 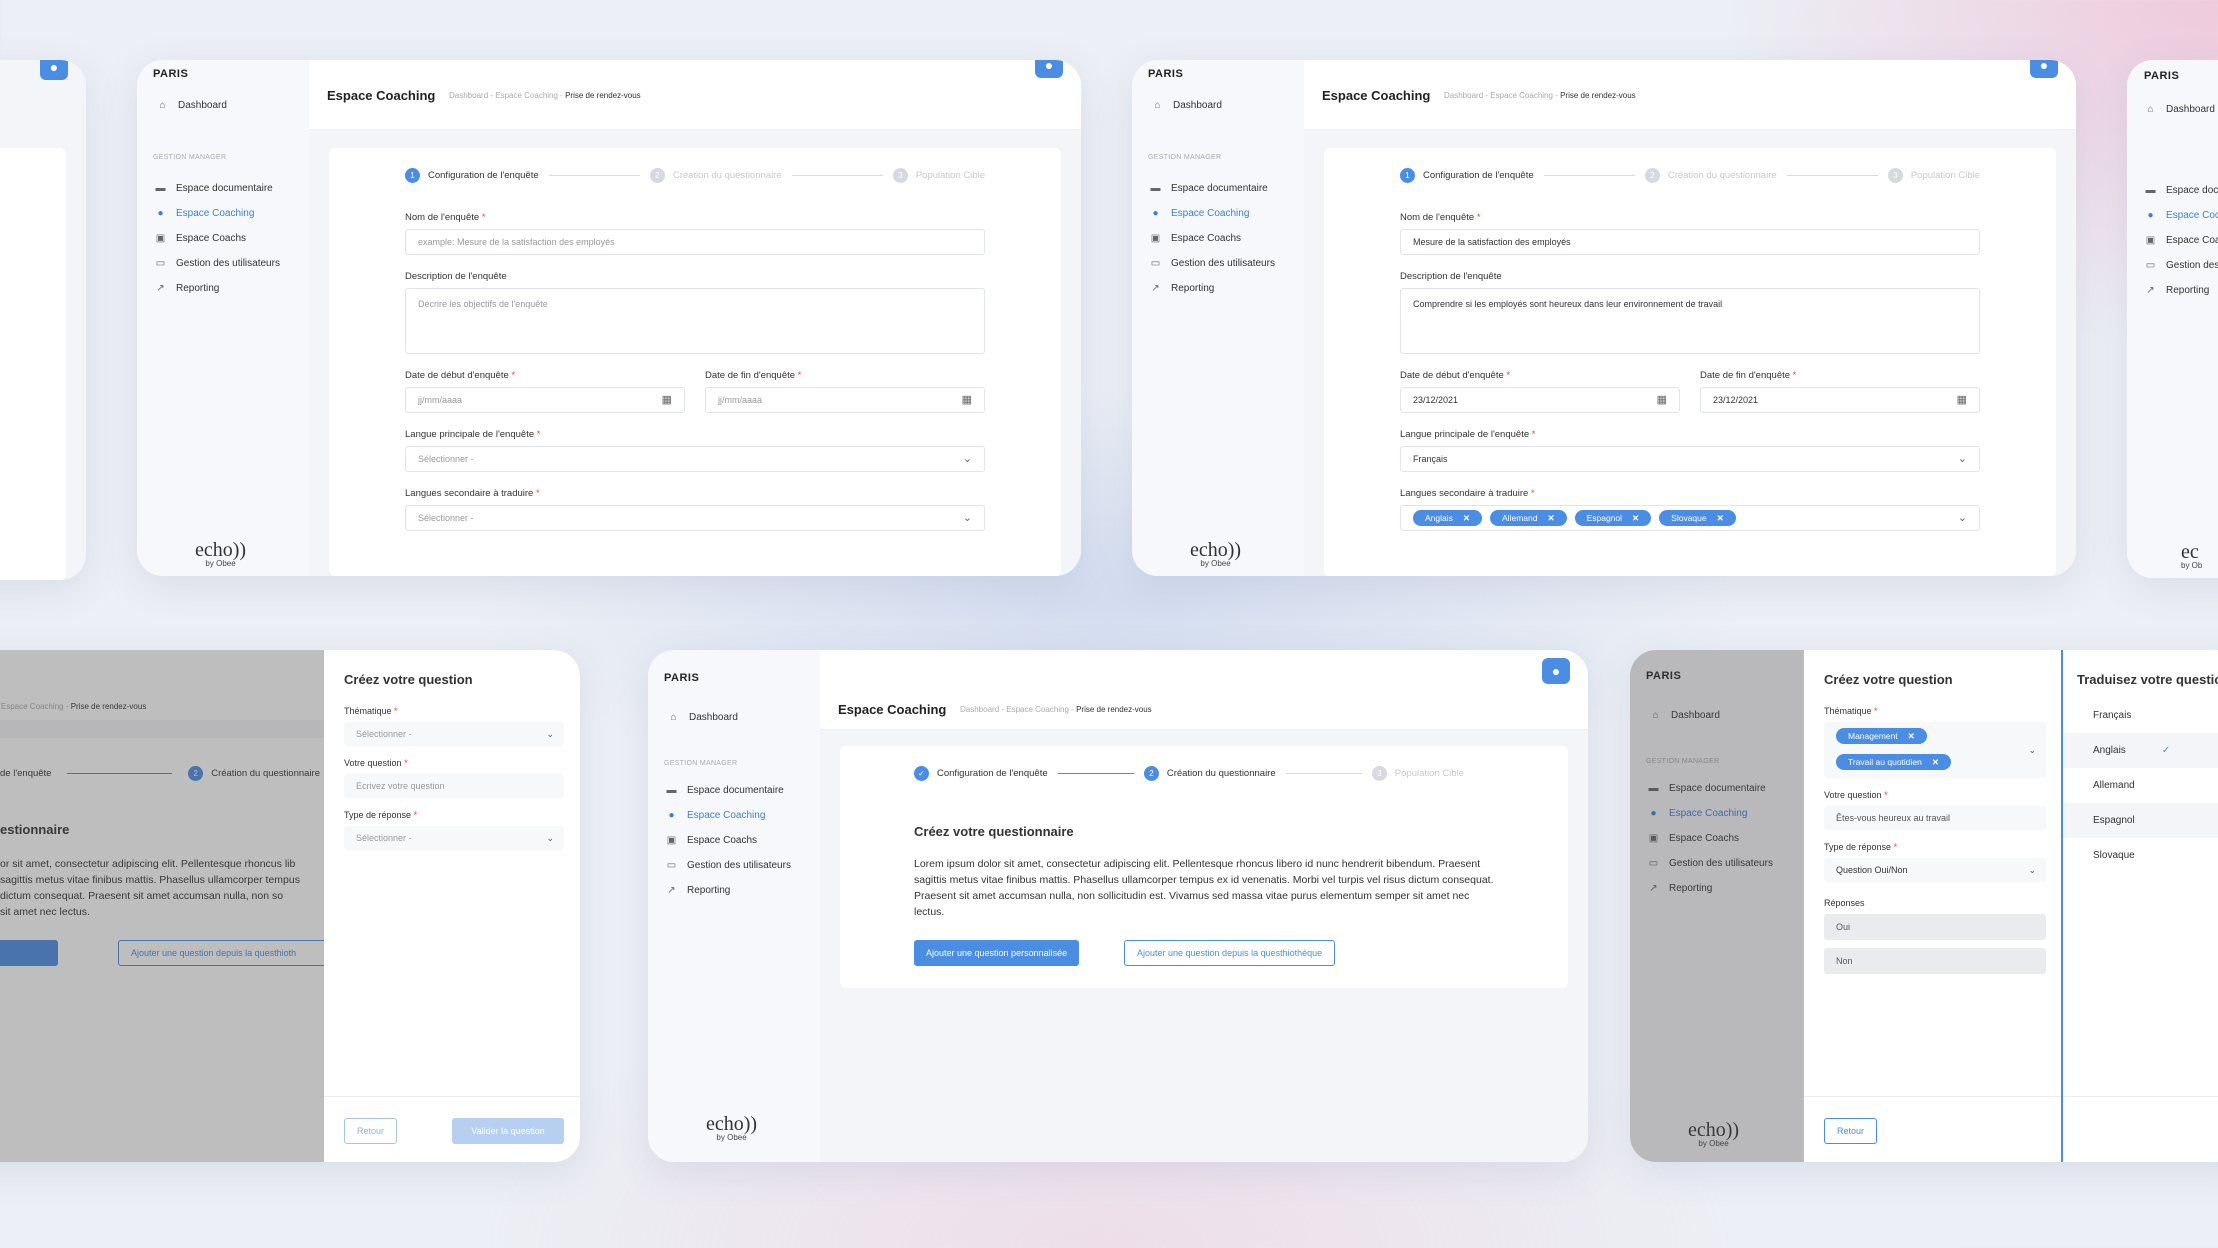 I want to click on brand-text: echo, so click(x=214, y=550).